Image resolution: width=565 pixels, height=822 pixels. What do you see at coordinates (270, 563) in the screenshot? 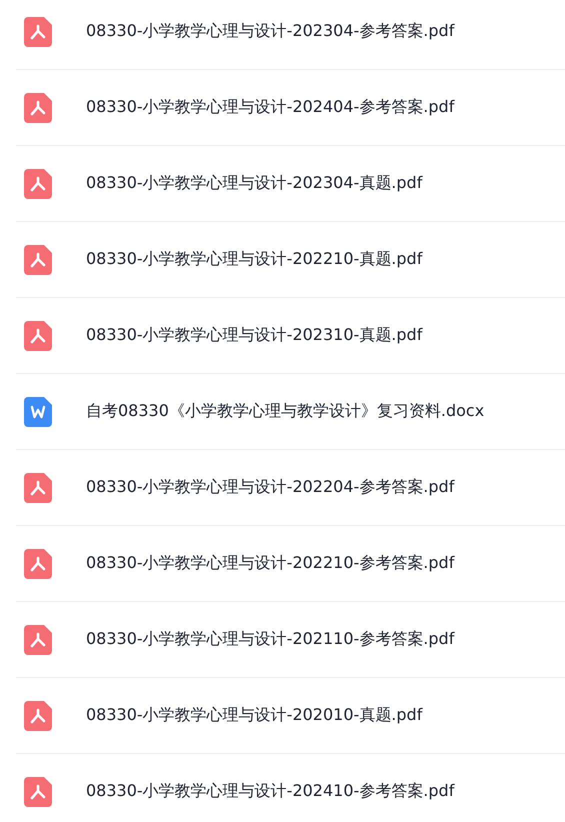
I see `file-name: 08330-小学教学心理与设计-202210-参考答案.pdf` at bounding box center [270, 563].